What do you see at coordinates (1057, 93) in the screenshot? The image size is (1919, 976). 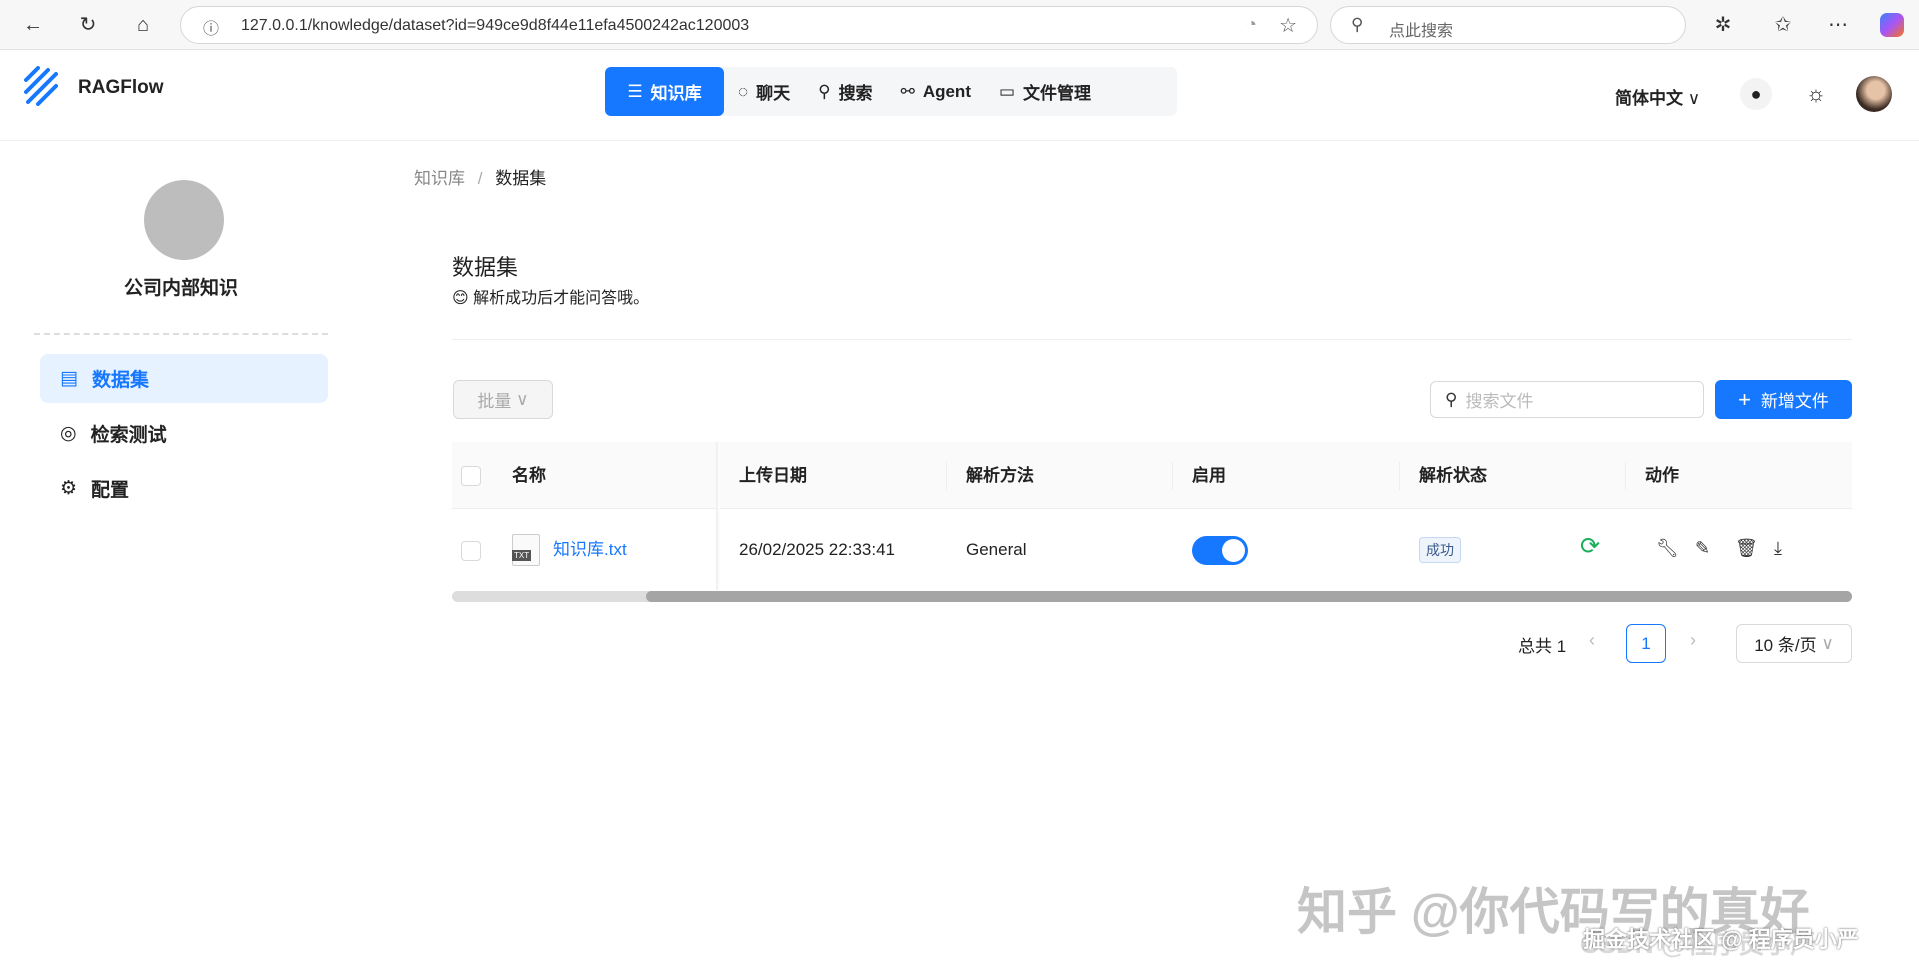 I see `nav-label: 文件管理` at bounding box center [1057, 93].